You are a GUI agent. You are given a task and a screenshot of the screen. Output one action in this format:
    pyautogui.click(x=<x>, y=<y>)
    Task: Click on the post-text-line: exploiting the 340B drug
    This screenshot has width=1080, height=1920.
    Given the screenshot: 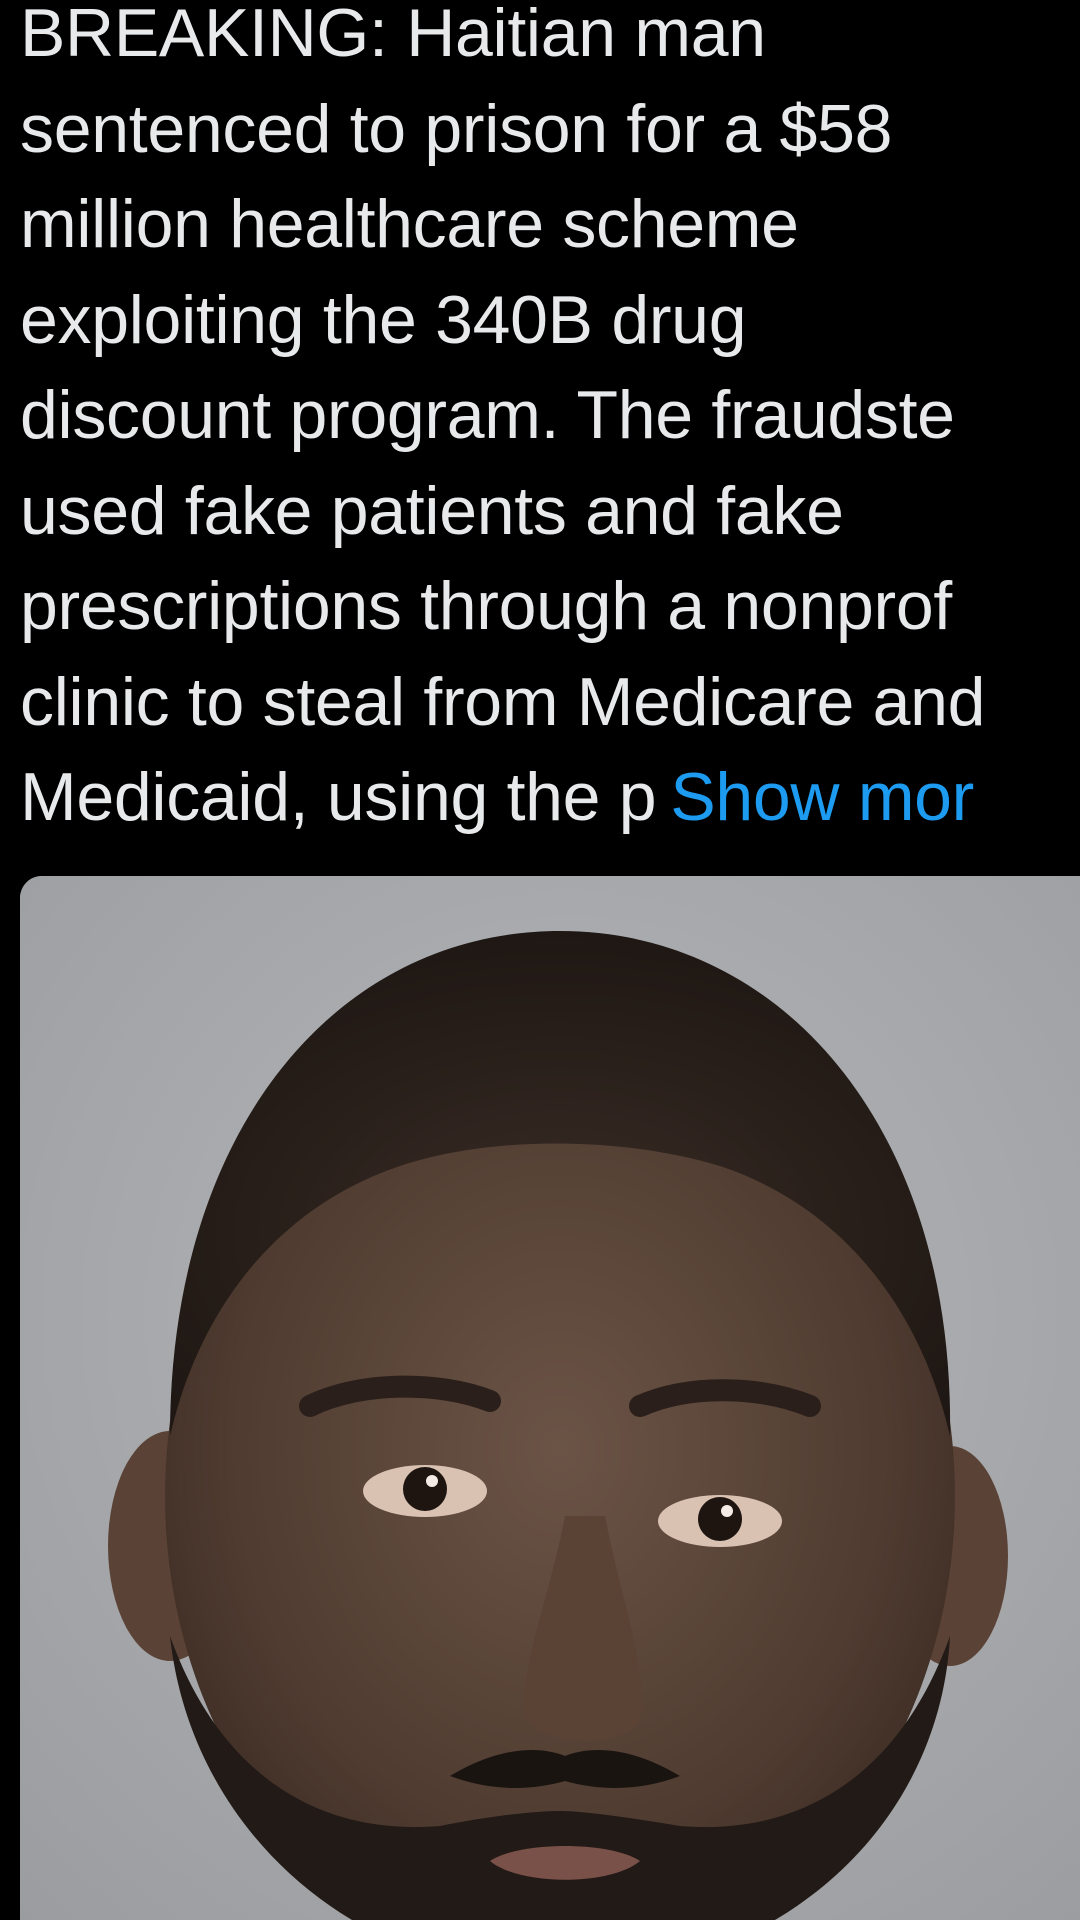 What is the action you would take?
    pyautogui.click(x=383, y=319)
    